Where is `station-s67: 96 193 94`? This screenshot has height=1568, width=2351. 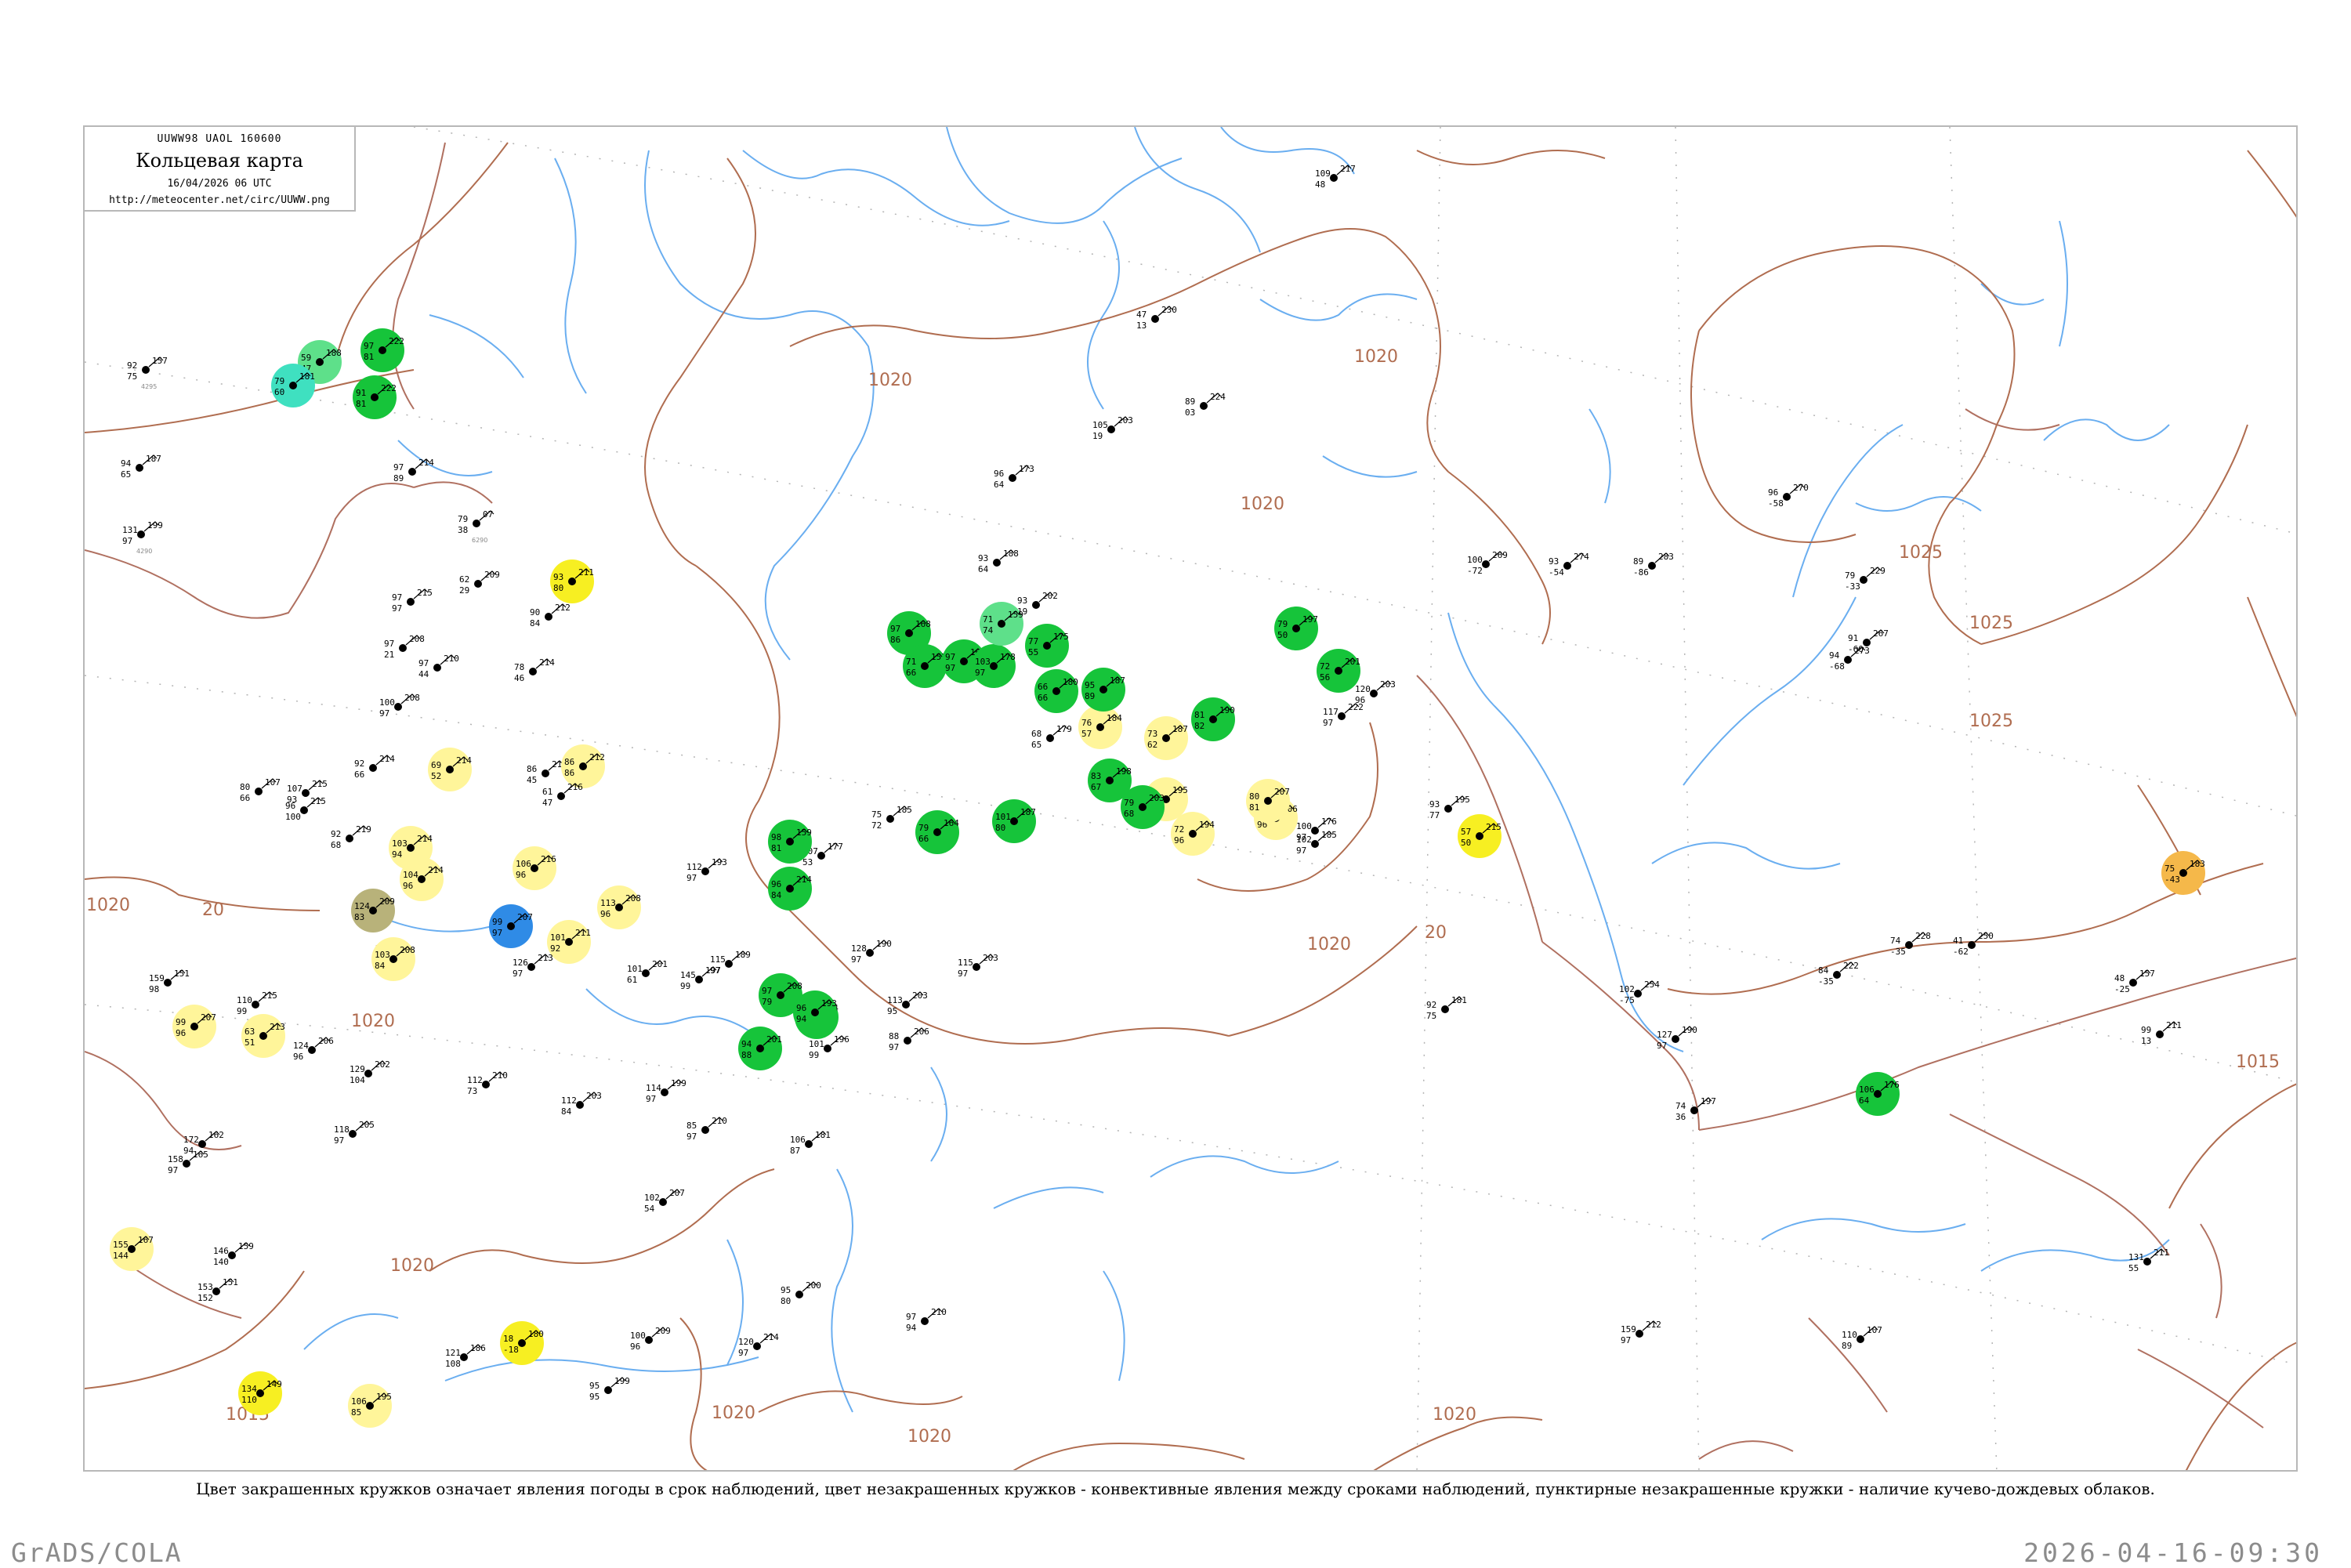
station-s67: 96 193 94 is located at coordinates (815, 1012).